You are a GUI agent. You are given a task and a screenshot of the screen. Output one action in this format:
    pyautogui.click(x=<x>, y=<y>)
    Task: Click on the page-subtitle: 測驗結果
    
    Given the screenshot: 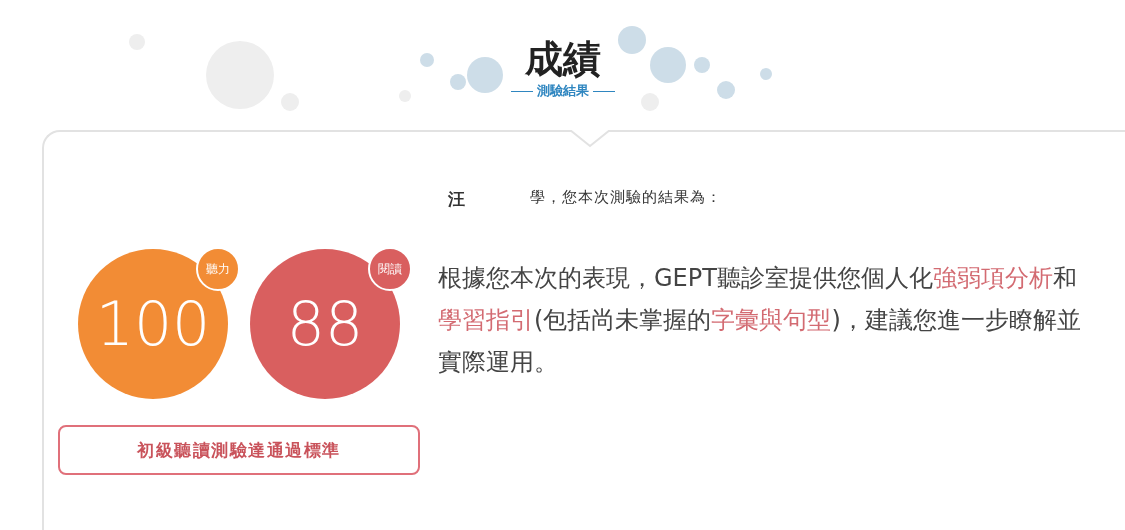 What is the action you would take?
    pyautogui.click(x=562, y=91)
    